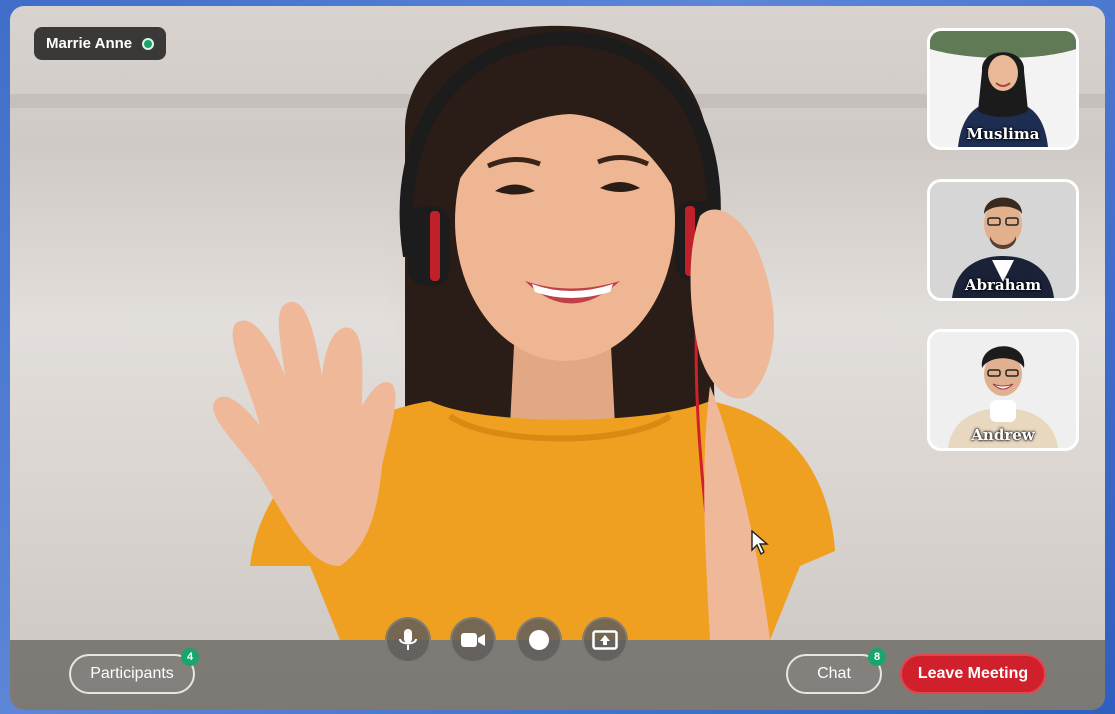  I want to click on online-status-icon, so click(148, 43).